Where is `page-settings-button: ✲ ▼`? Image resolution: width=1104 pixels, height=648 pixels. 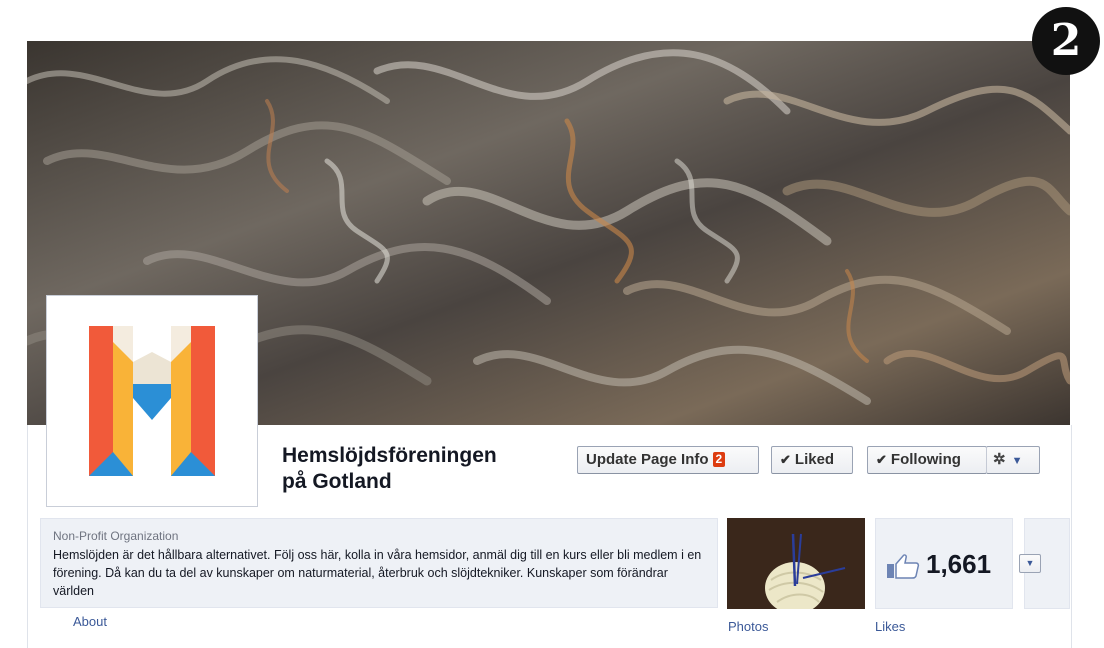 page-settings-button: ✲ ▼ is located at coordinates (1013, 460).